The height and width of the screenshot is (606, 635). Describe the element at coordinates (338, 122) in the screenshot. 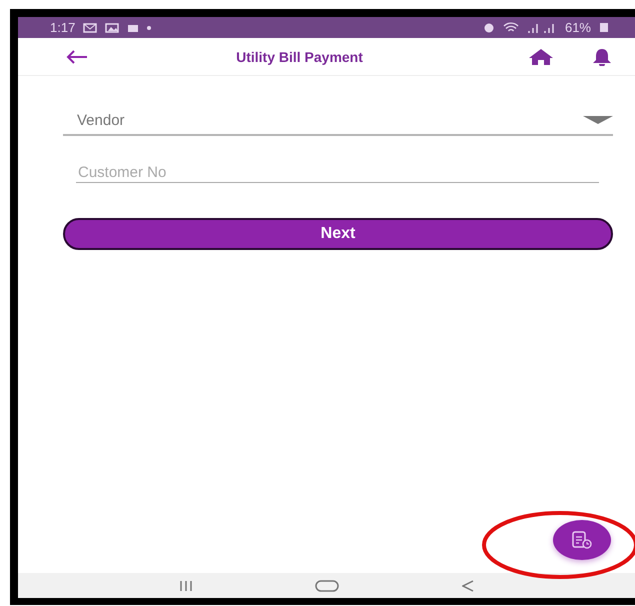

I see `vendor-dropdown: Vendor` at that location.